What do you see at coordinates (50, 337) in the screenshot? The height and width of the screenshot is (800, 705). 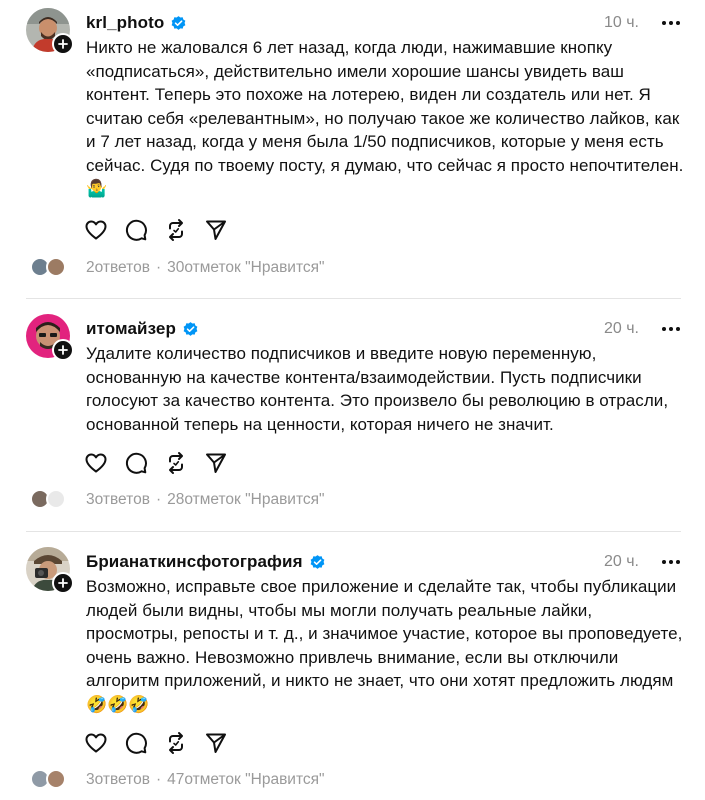 I see `post-2-avatar-wrap` at bounding box center [50, 337].